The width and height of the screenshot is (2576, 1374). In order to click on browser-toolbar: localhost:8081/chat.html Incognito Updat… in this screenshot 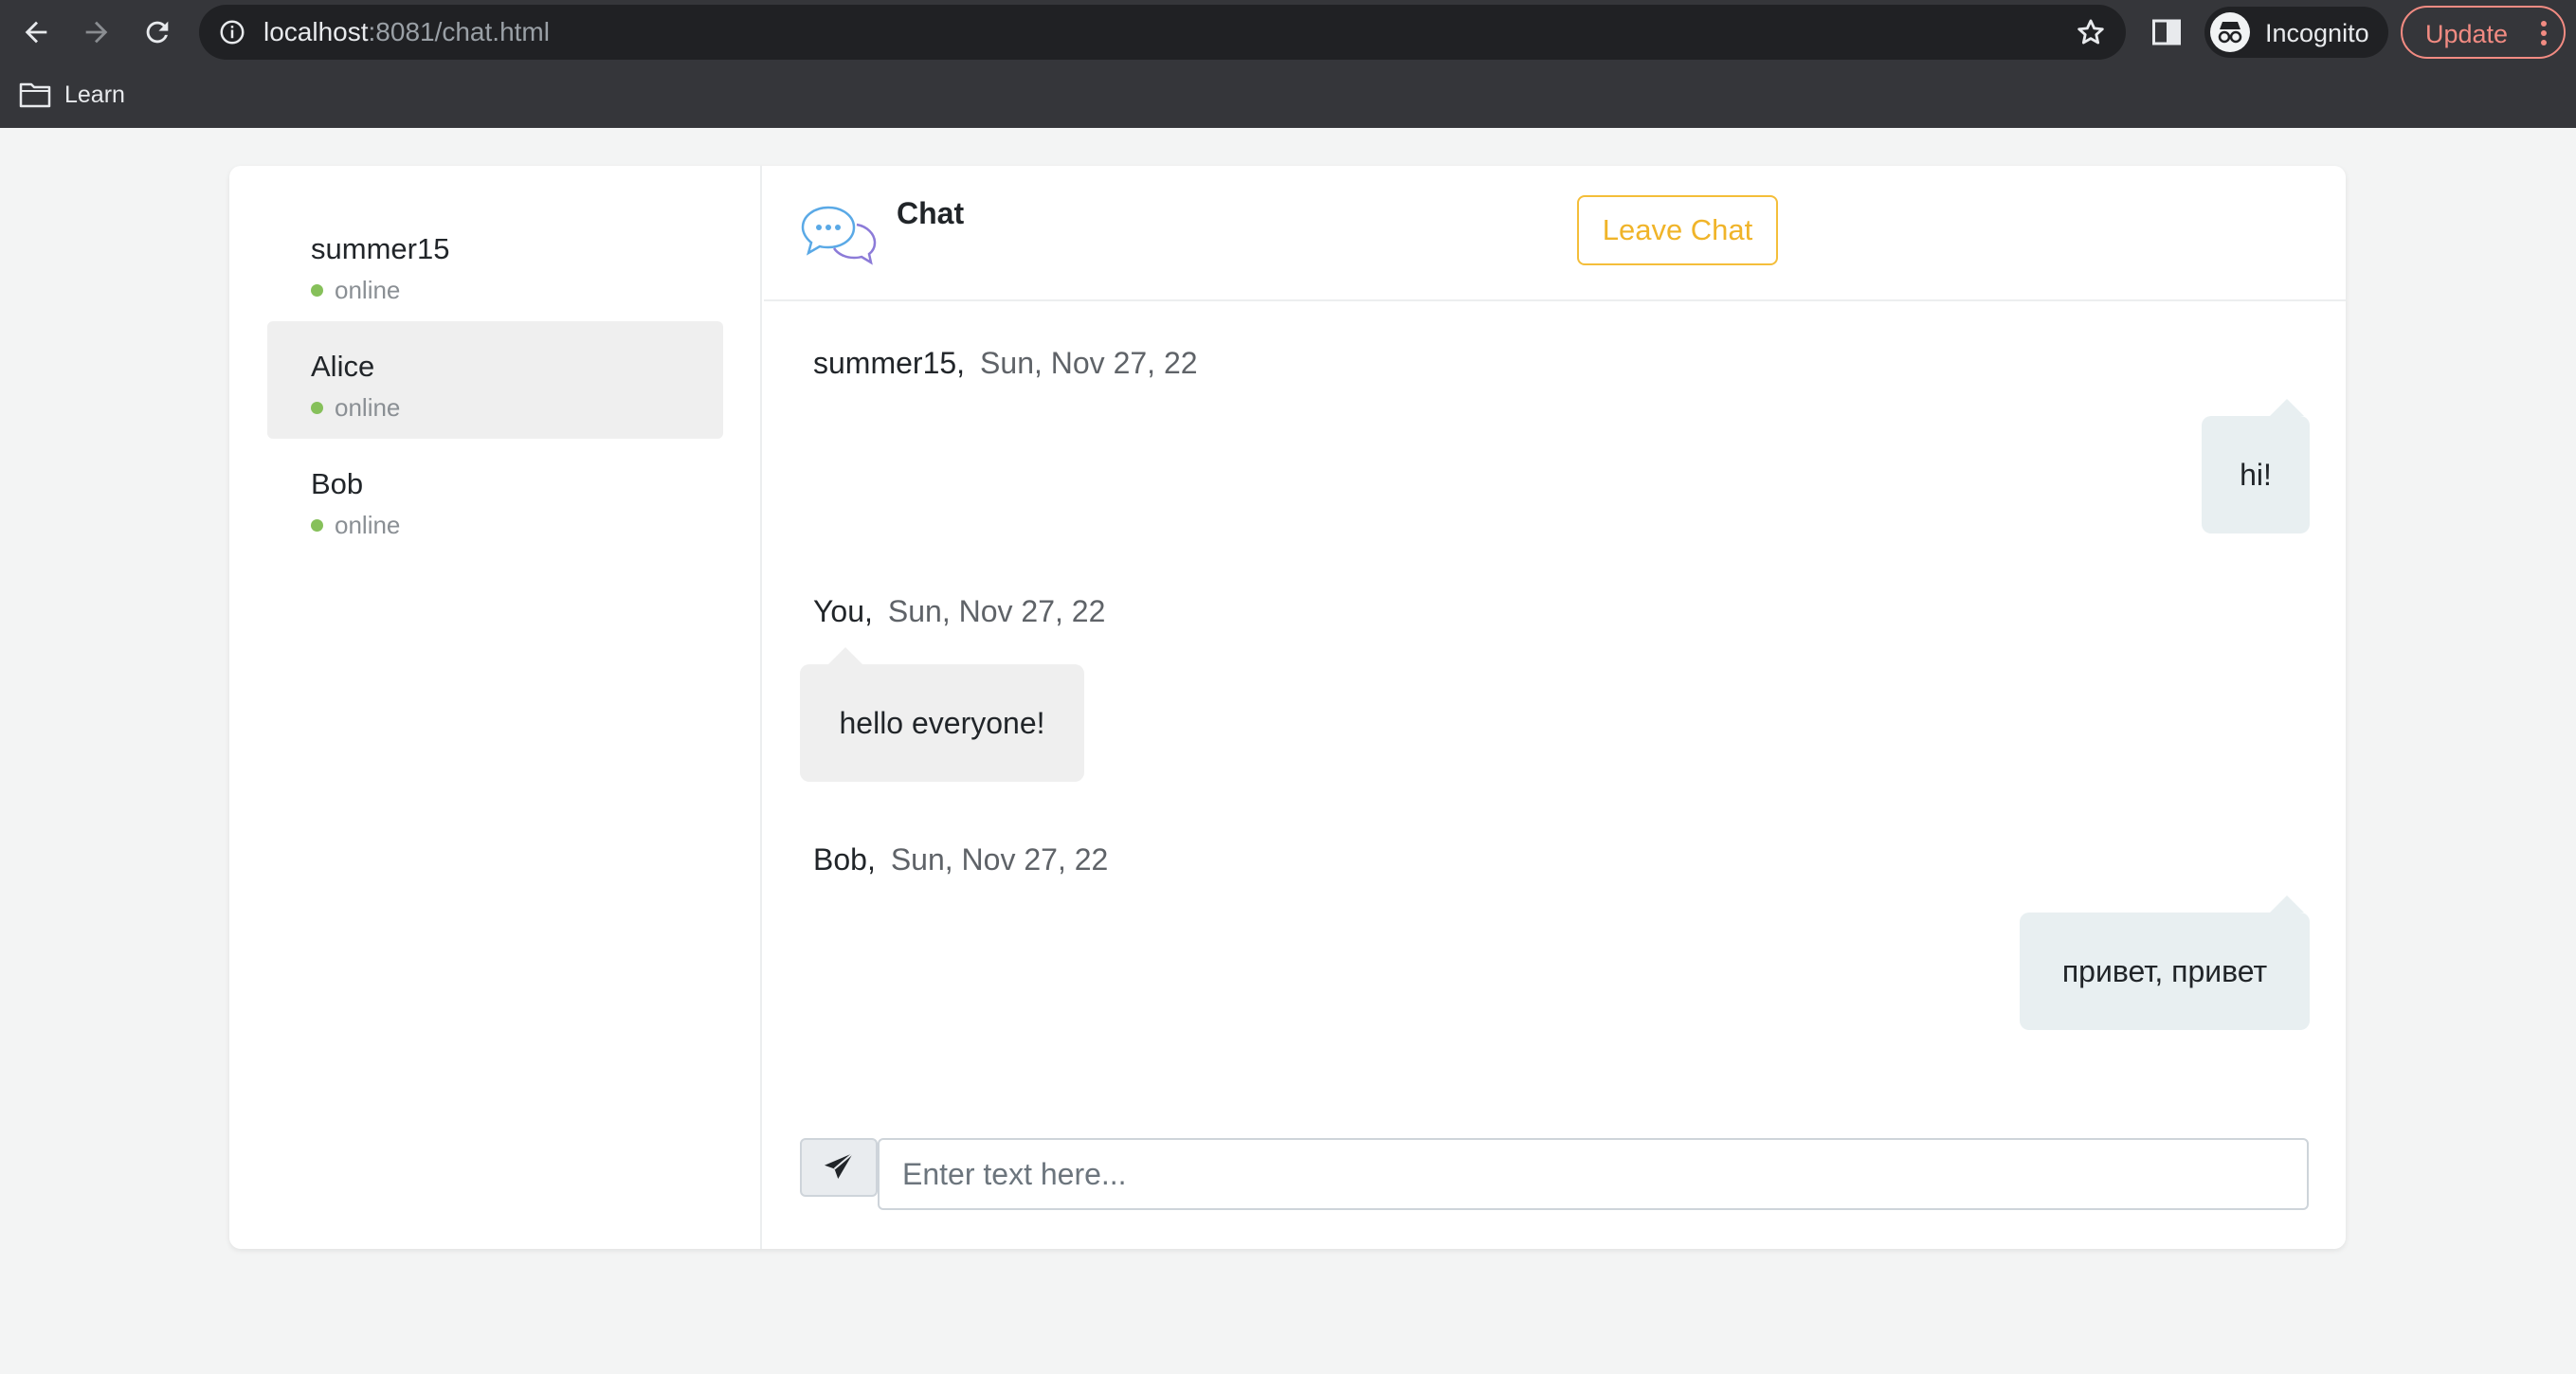, I will do `click(1288, 32)`.